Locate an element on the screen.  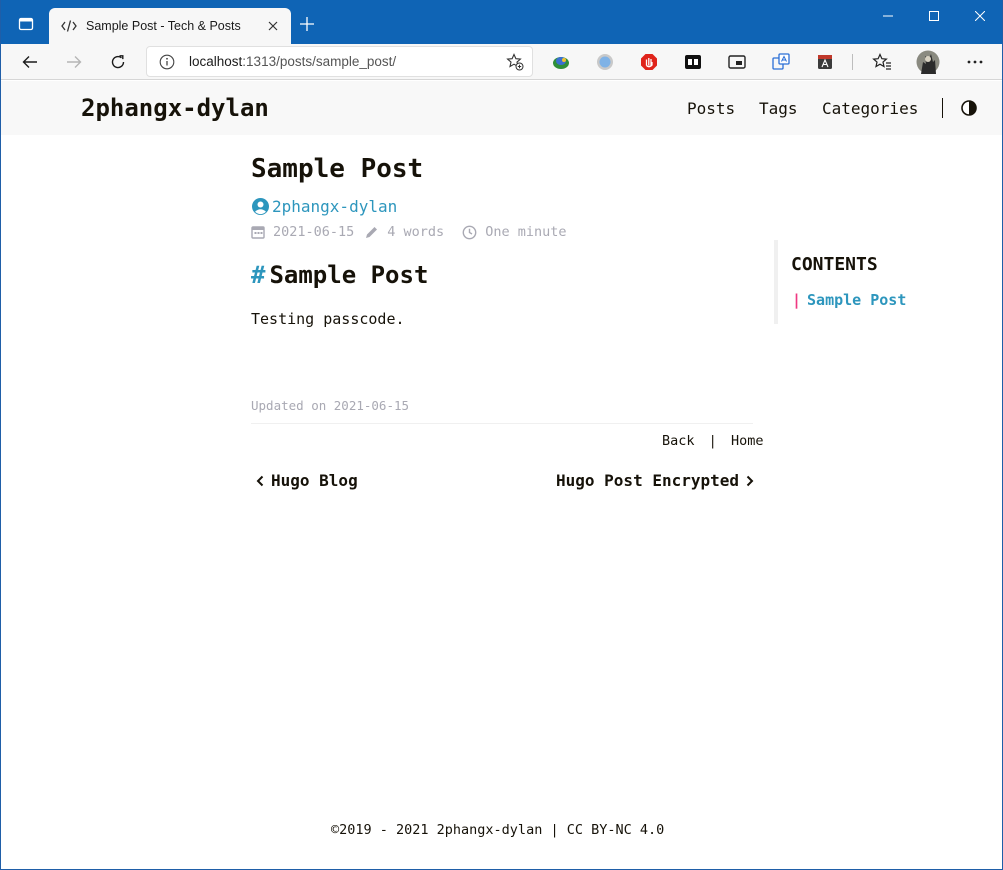
menu-divider is located at coordinates (942, 108).